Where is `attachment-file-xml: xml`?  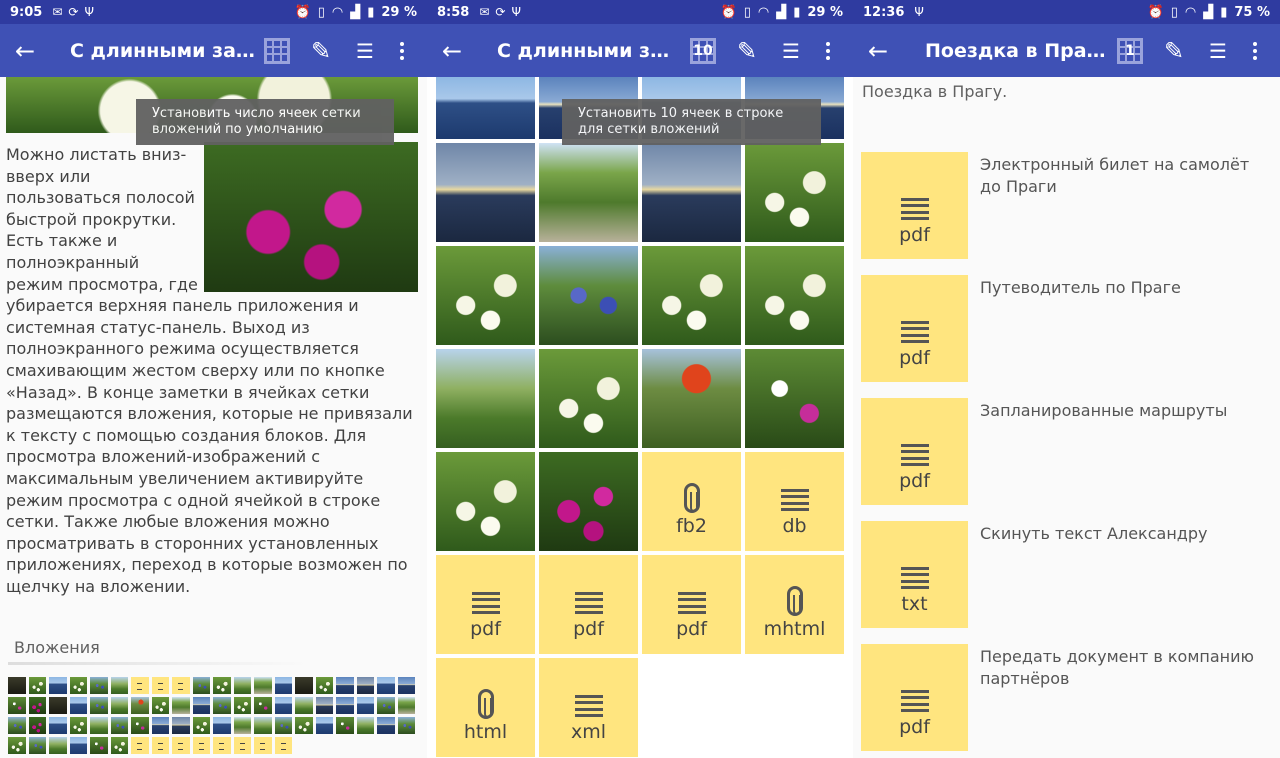
attachment-file-xml: xml is located at coordinates (588, 707).